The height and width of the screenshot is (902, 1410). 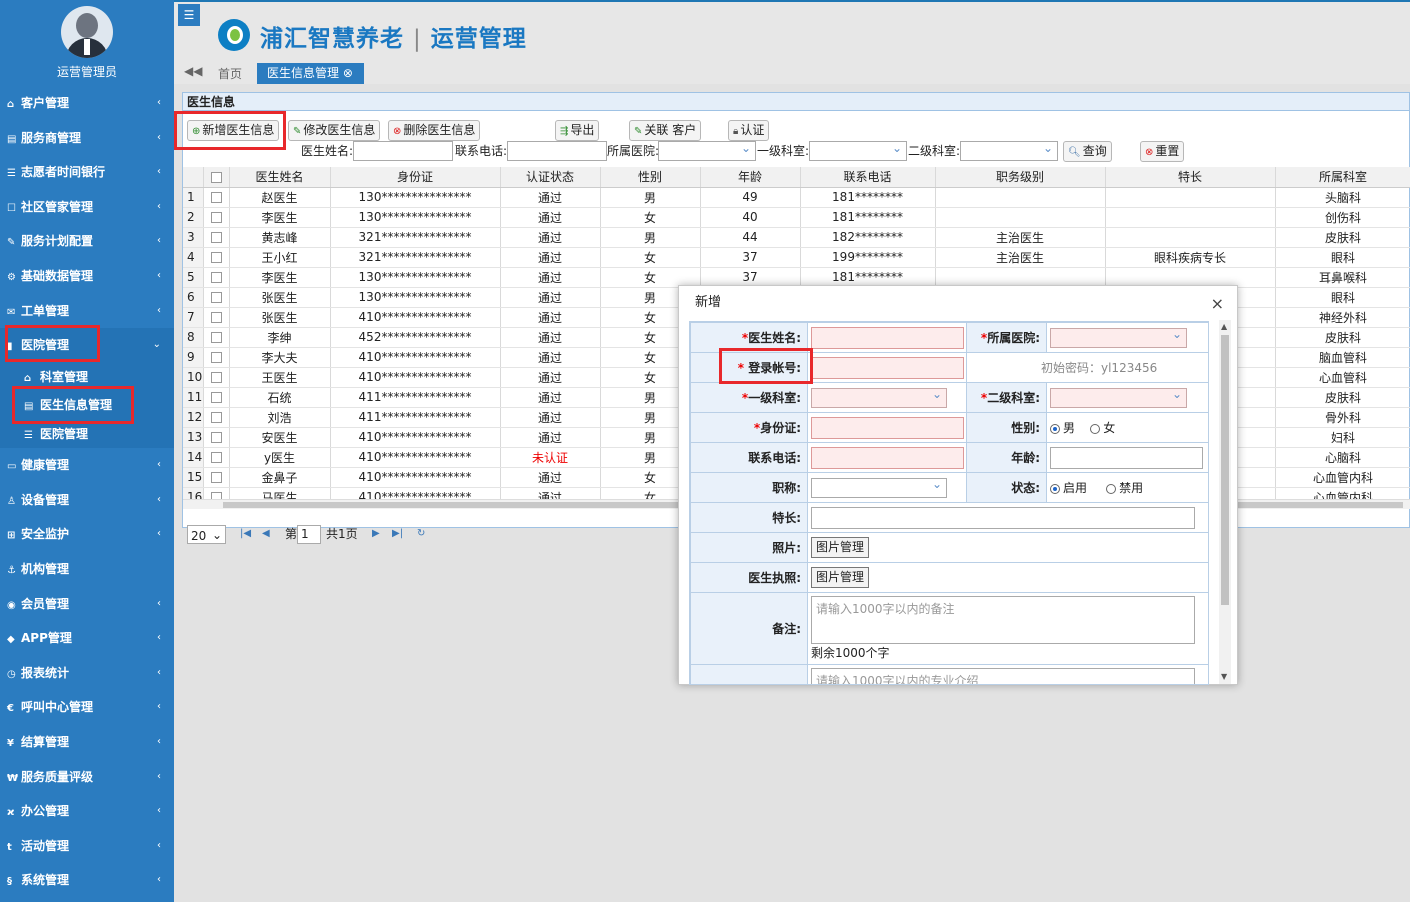 I want to click on gender-male-radio, so click(x=1055, y=428).